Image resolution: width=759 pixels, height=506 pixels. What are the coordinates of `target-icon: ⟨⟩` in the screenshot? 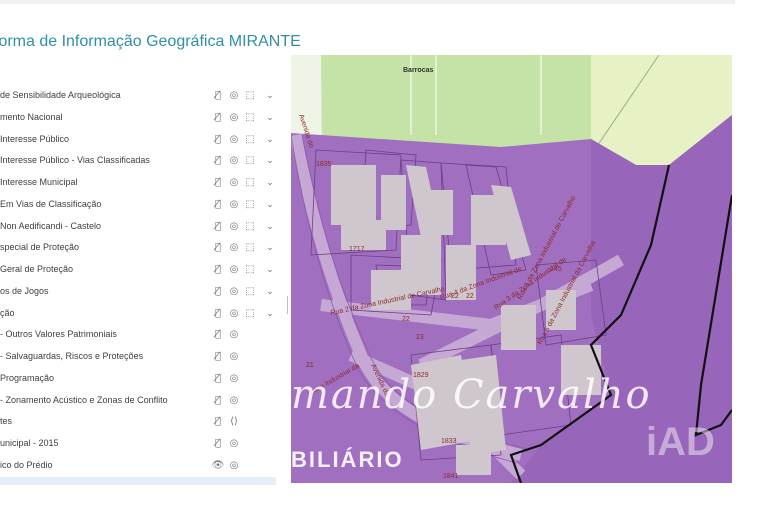 It's located at (234, 422).